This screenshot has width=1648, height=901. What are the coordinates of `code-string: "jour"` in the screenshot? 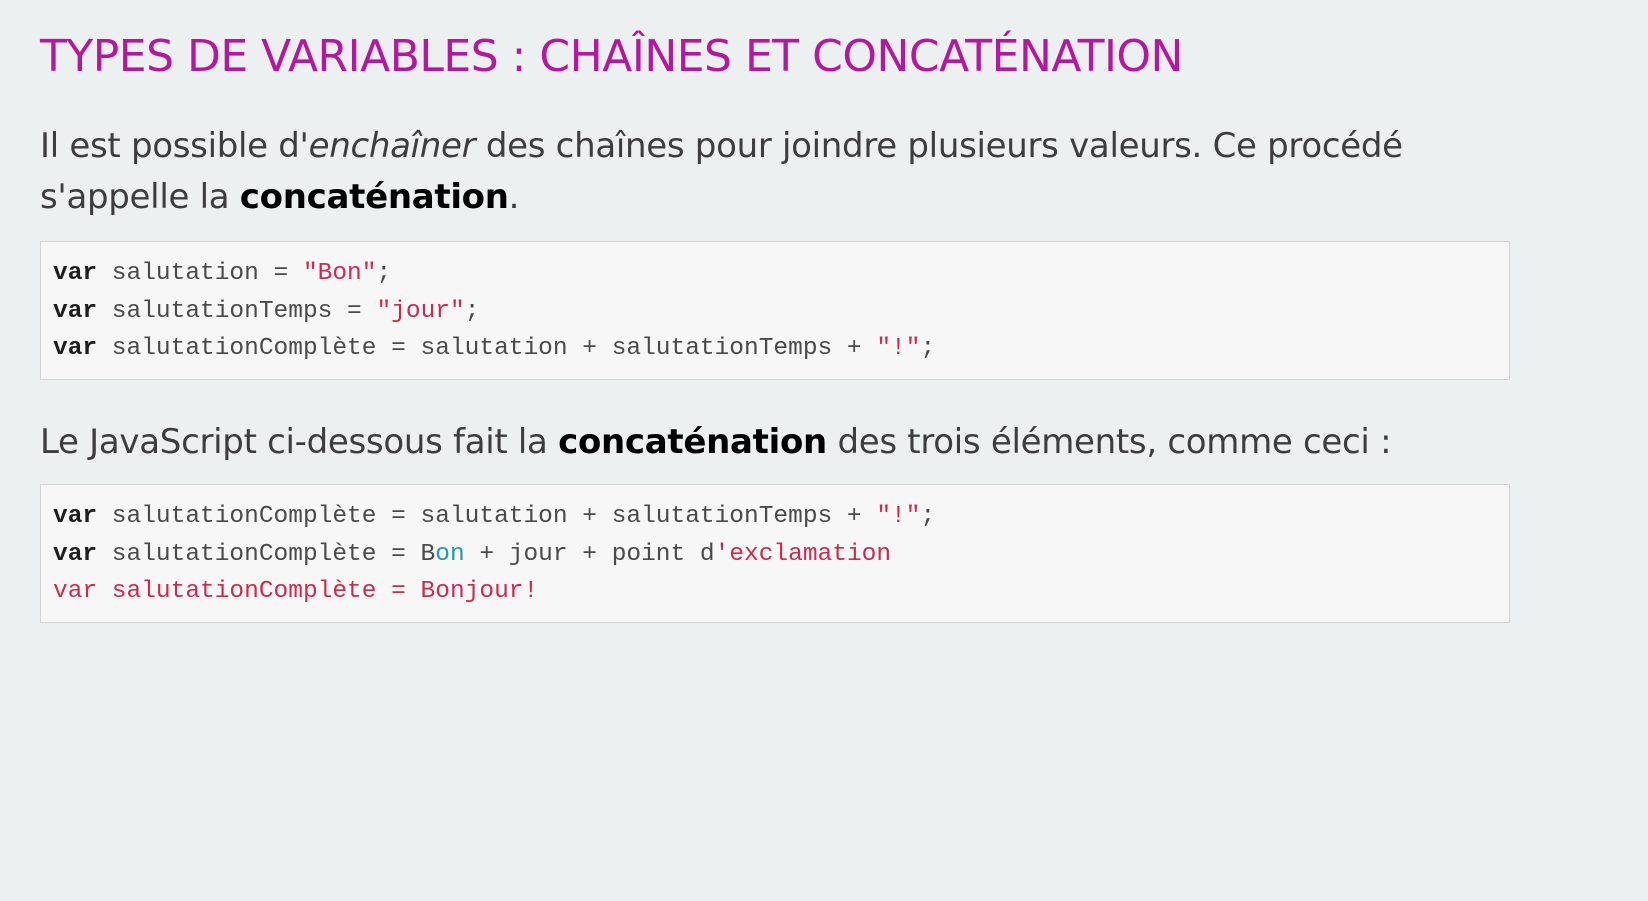 It's located at (420, 311).